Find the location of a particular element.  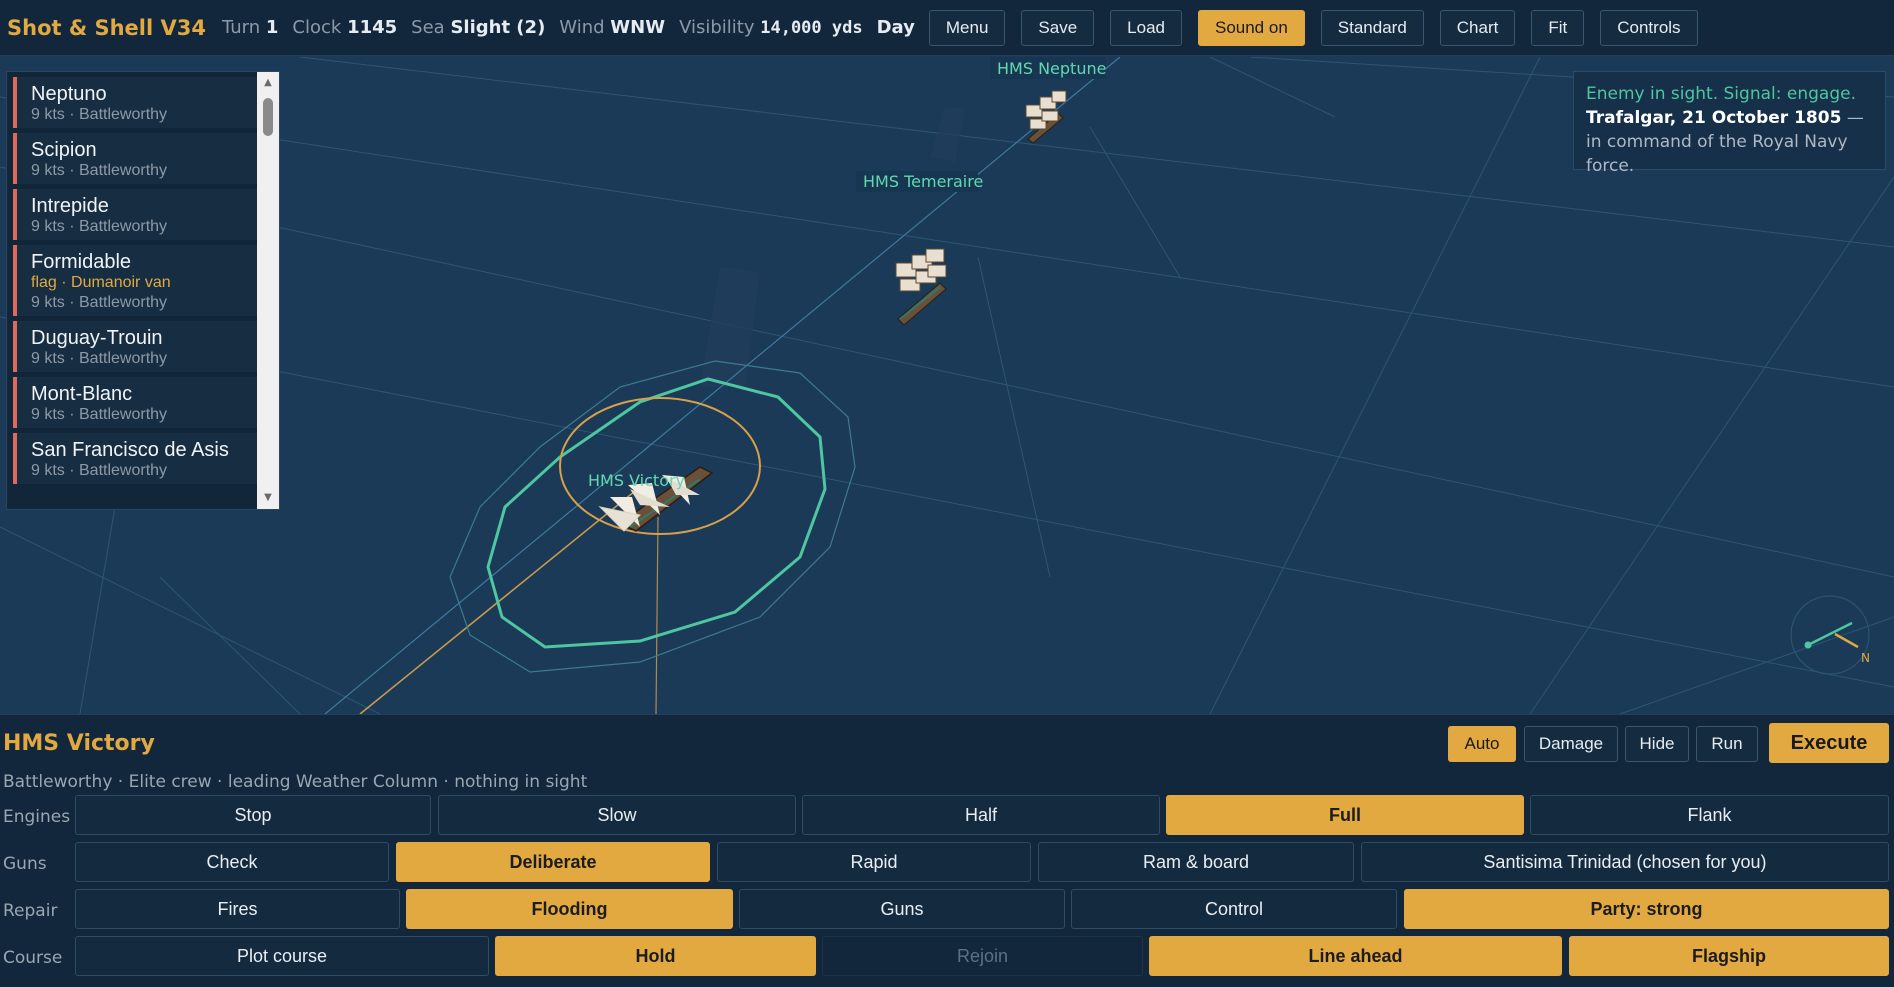

ship-list-item: Scipion 9 kts · Battleworthy is located at coordinates (135, 158).